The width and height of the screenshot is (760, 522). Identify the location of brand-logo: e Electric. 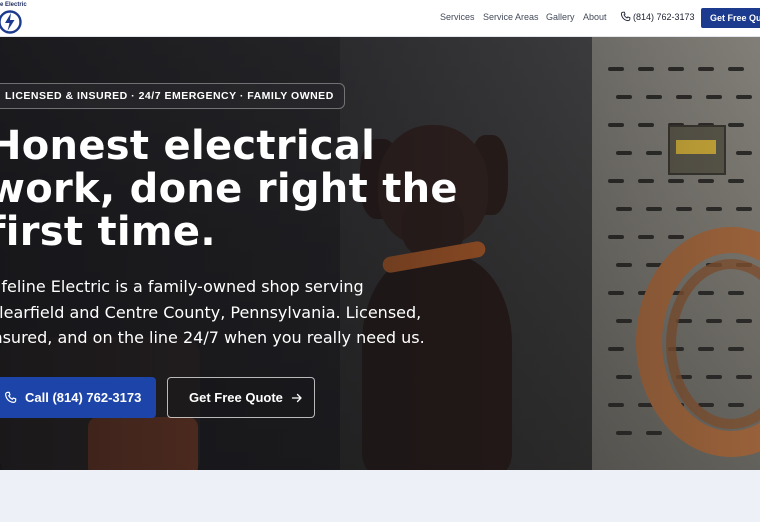
(14, 18).